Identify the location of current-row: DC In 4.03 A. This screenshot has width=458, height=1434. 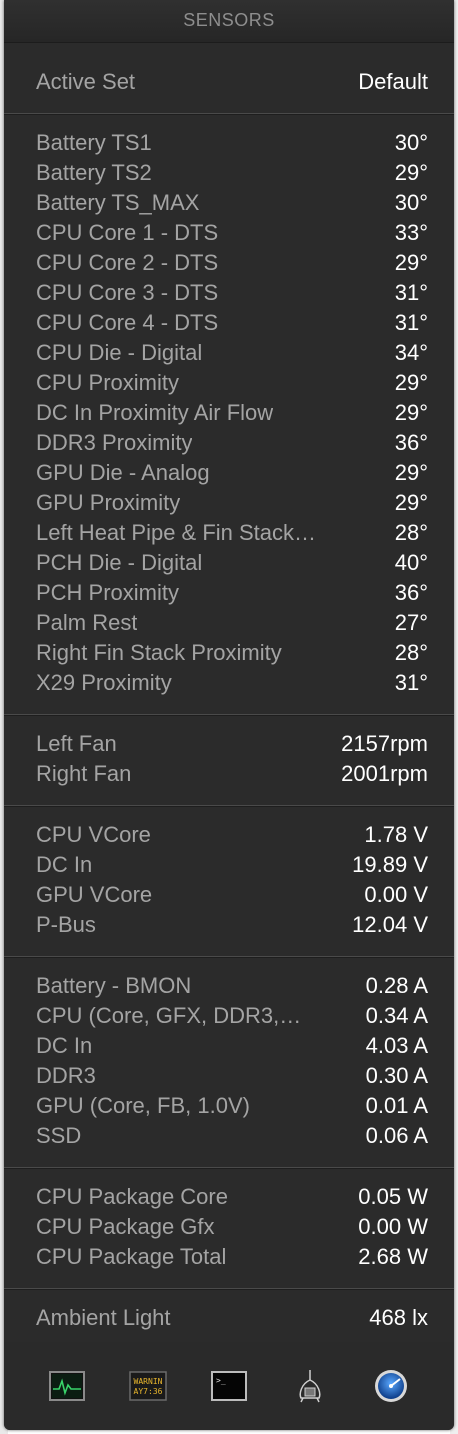
(229, 1046).